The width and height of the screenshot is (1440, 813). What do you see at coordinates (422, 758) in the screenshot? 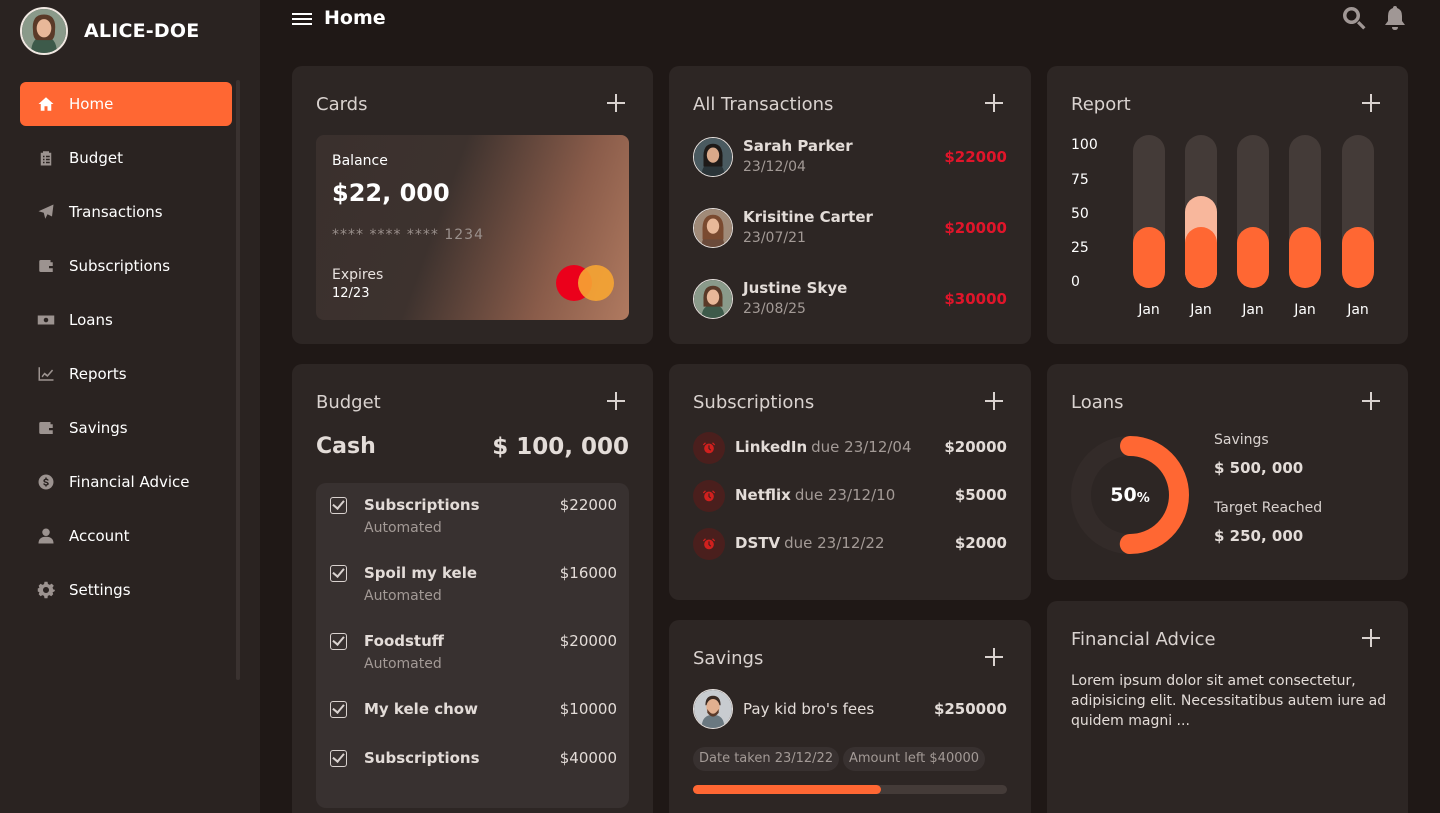
I see `budget-item-name: Subscriptions` at bounding box center [422, 758].